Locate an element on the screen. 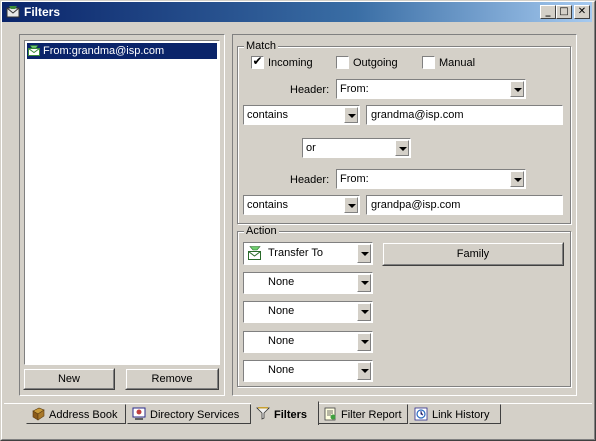 The image size is (596, 441). window-title: Filters is located at coordinates (42, 12).